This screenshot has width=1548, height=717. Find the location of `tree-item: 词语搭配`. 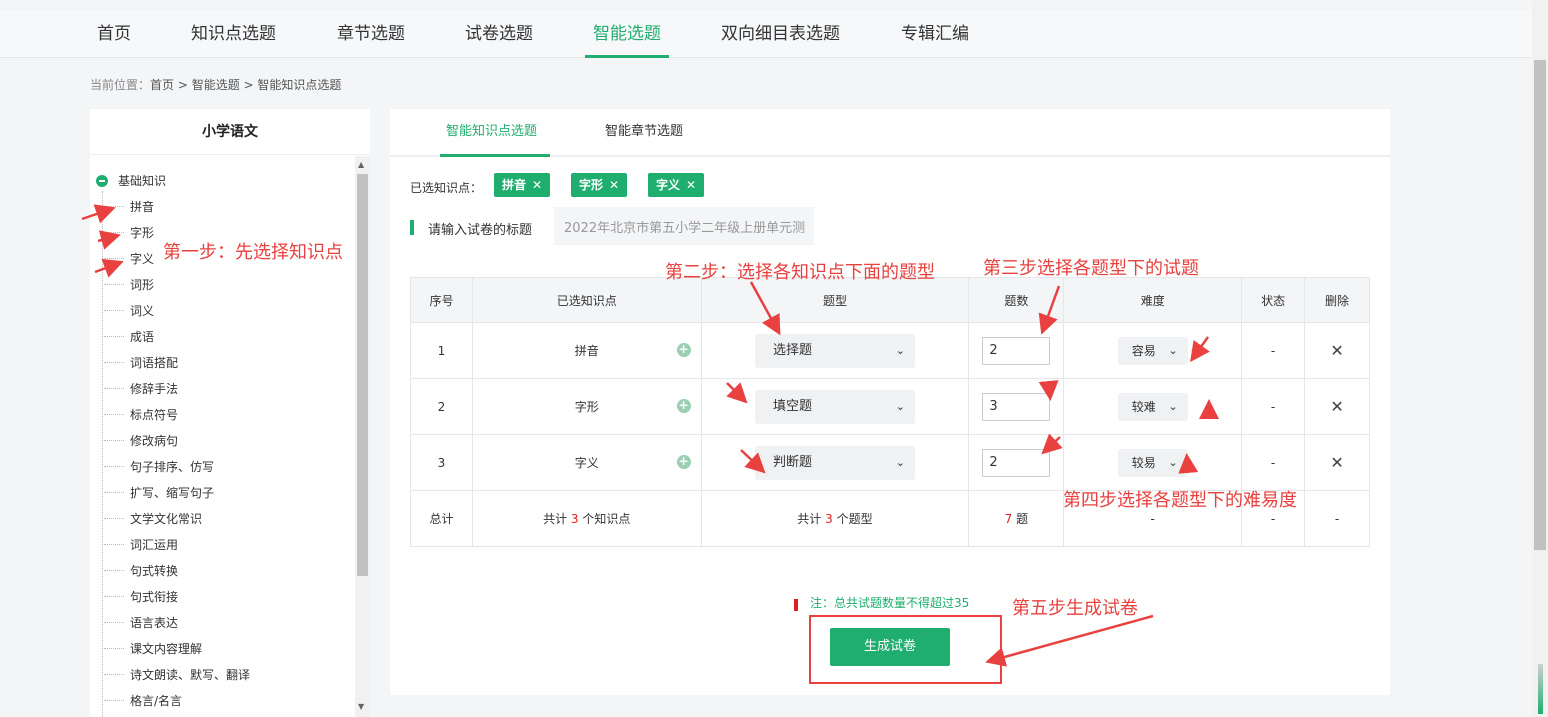

tree-item: 词语搭配 is located at coordinates (140, 362).